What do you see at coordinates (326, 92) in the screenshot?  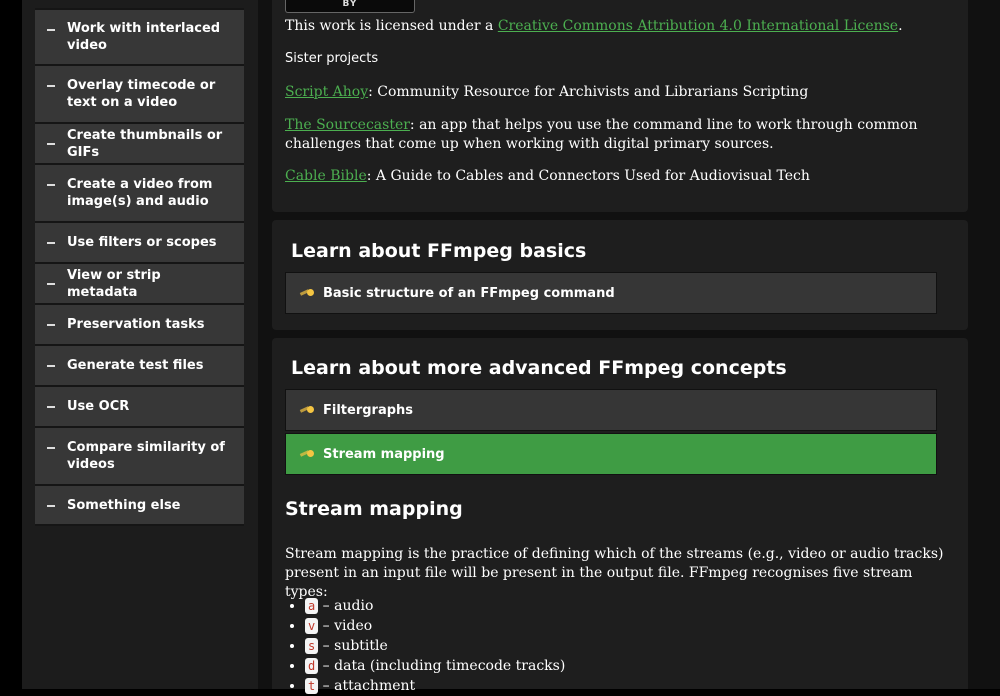 I see `script-ahoy-link: Script Ahoy` at bounding box center [326, 92].